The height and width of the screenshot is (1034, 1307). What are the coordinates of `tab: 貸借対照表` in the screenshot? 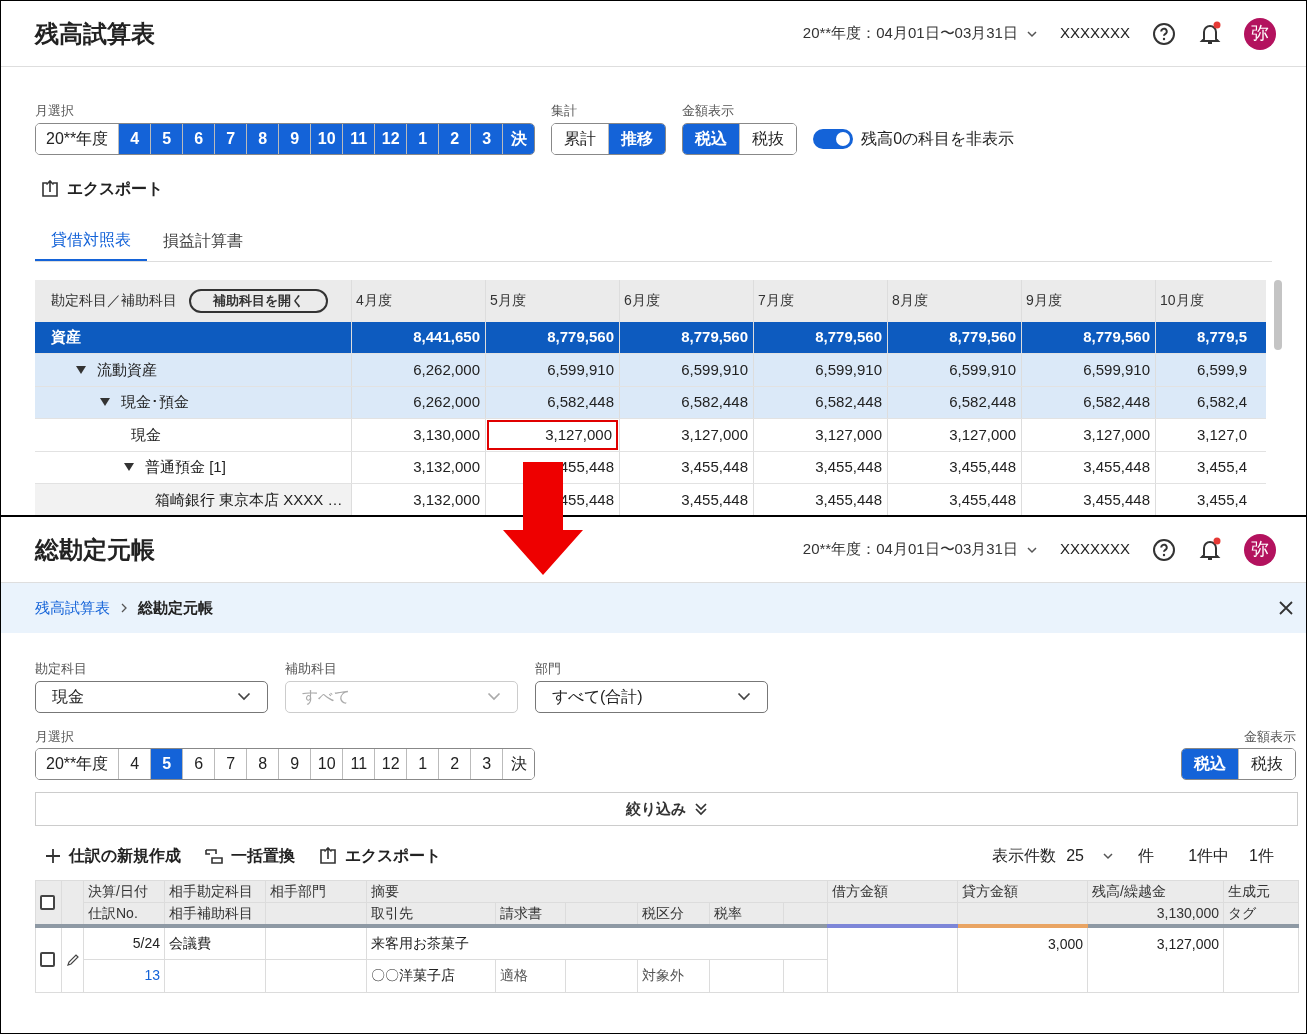 It's located at (91, 240).